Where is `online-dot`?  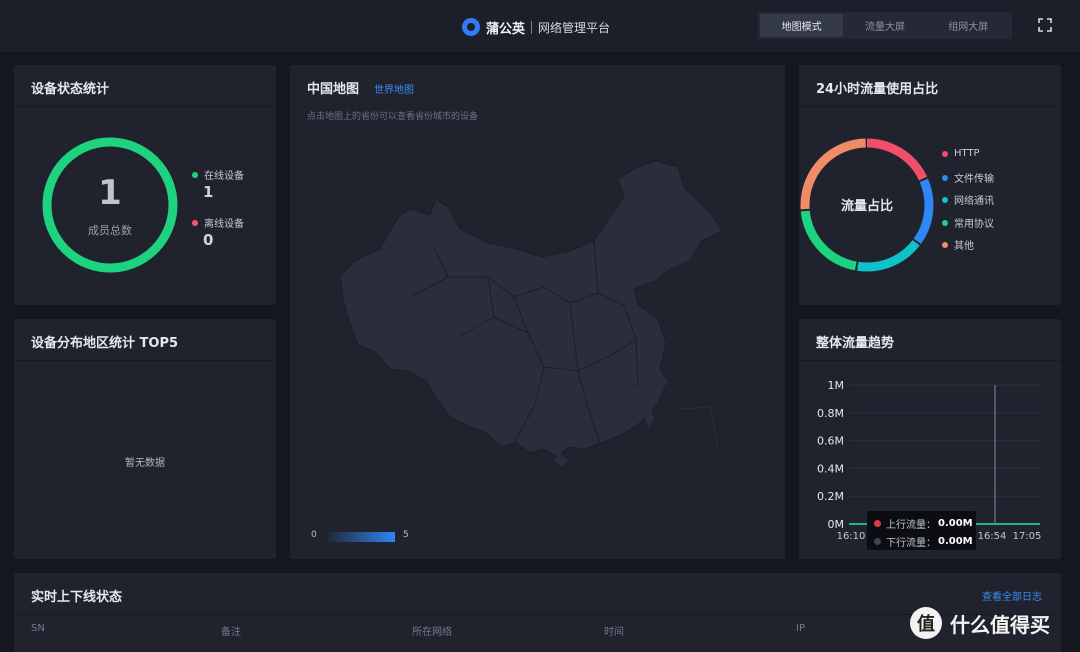 online-dot is located at coordinates (195, 174).